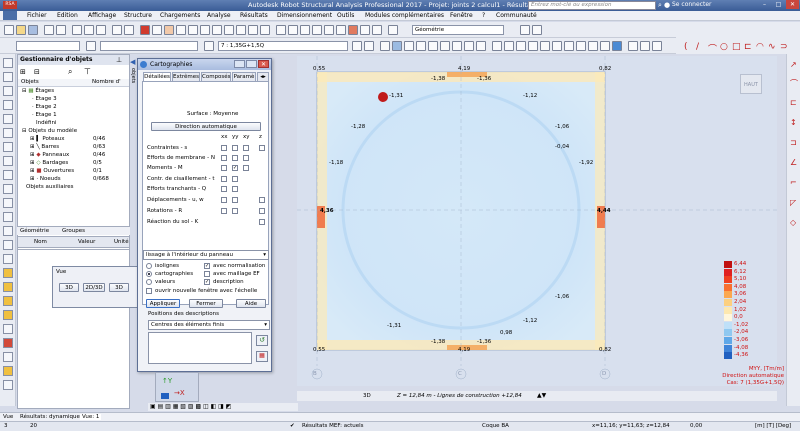  Describe the element at coordinates (73, 231) in the screenshot. I see `tab-groupes: Groupes` at that location.